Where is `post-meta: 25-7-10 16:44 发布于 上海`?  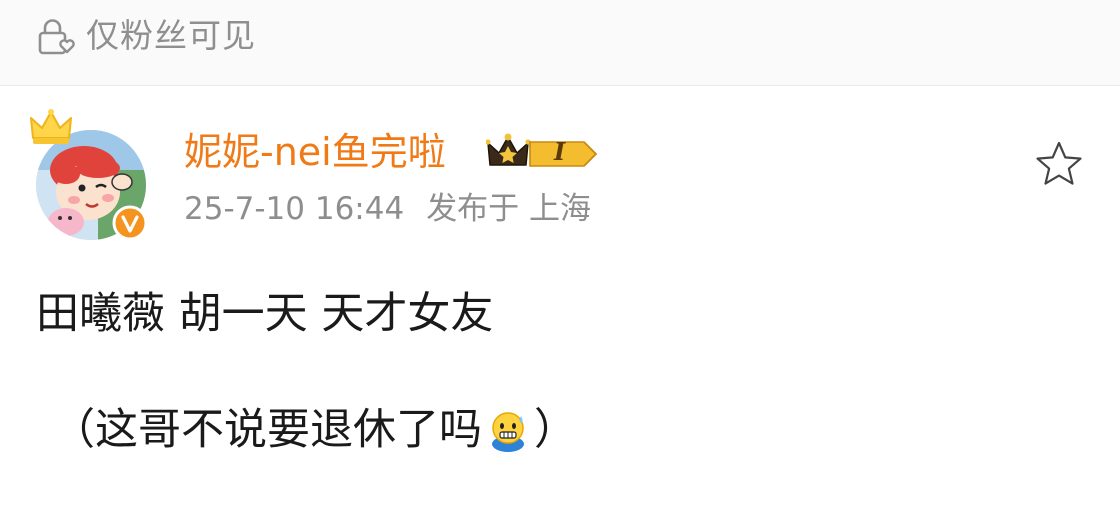 post-meta: 25-7-10 16:44 发布于 上海 is located at coordinates (387, 209).